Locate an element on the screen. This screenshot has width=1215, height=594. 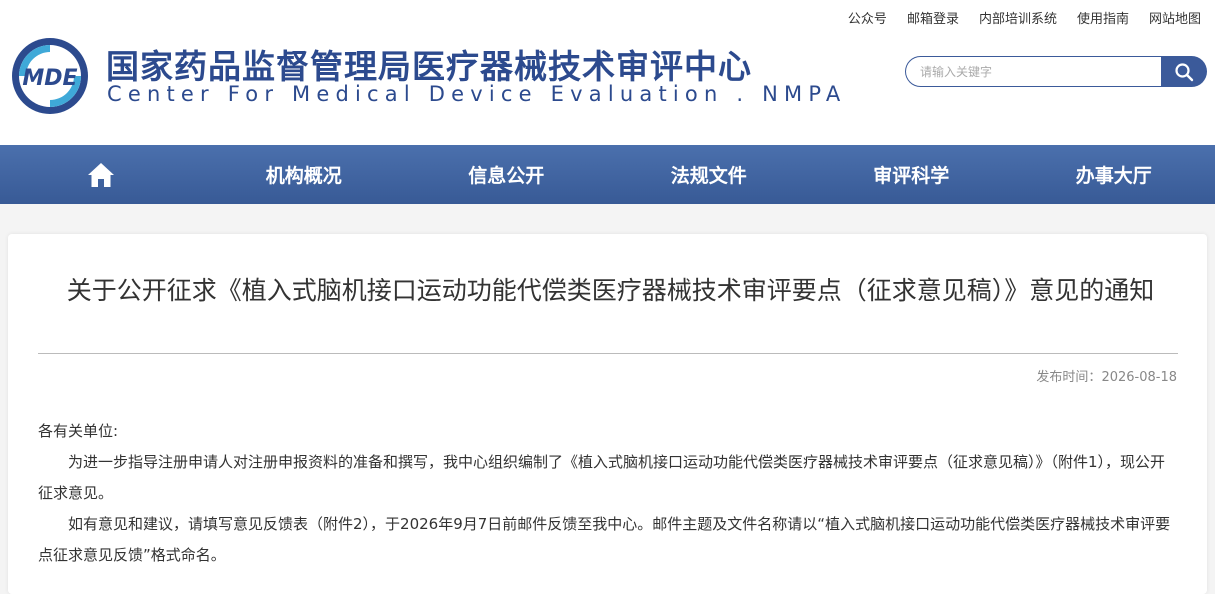
top-link-mail-login: 邮箱登录 is located at coordinates (933, 17).